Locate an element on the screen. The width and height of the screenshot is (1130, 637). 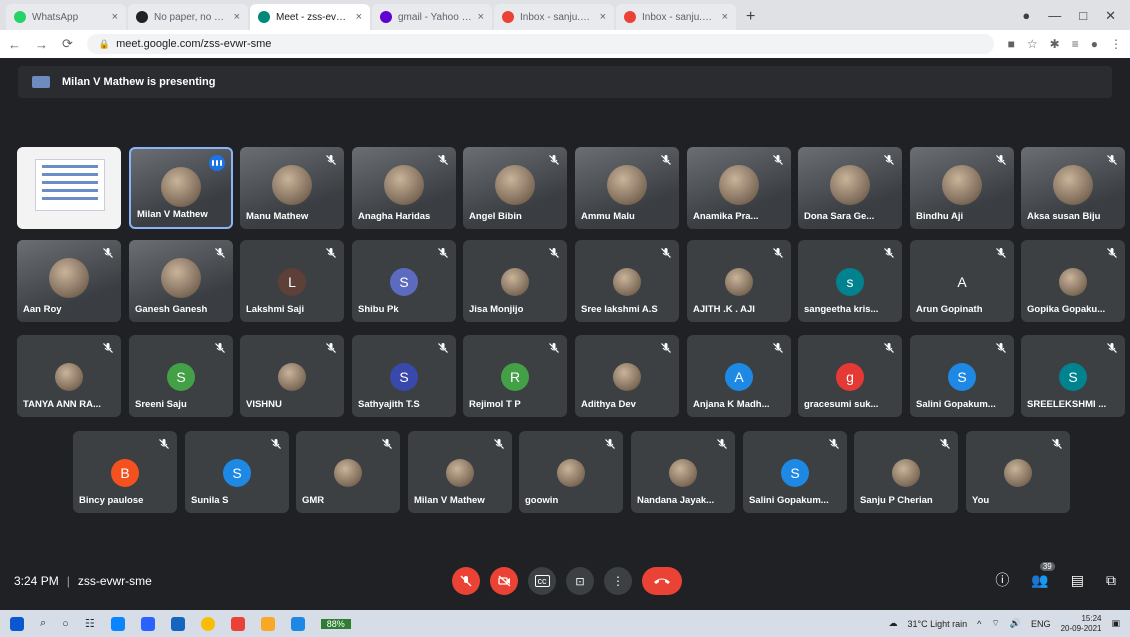
participant-tile: You is located at coordinates (1018, 472).